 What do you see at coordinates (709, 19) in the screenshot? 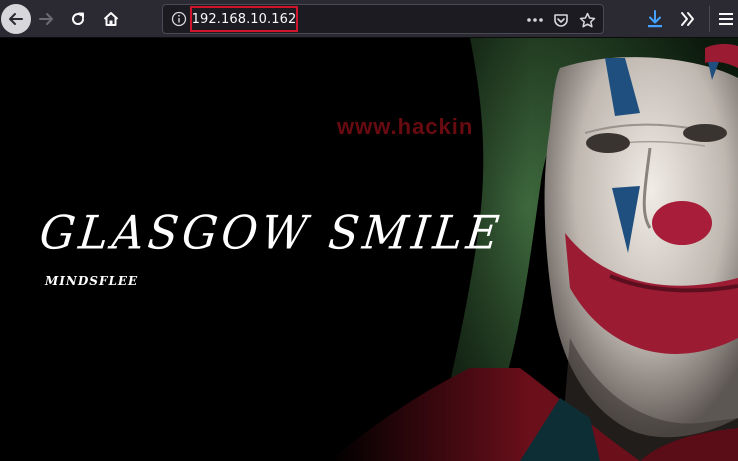
I see `toolbar-separator` at bounding box center [709, 19].